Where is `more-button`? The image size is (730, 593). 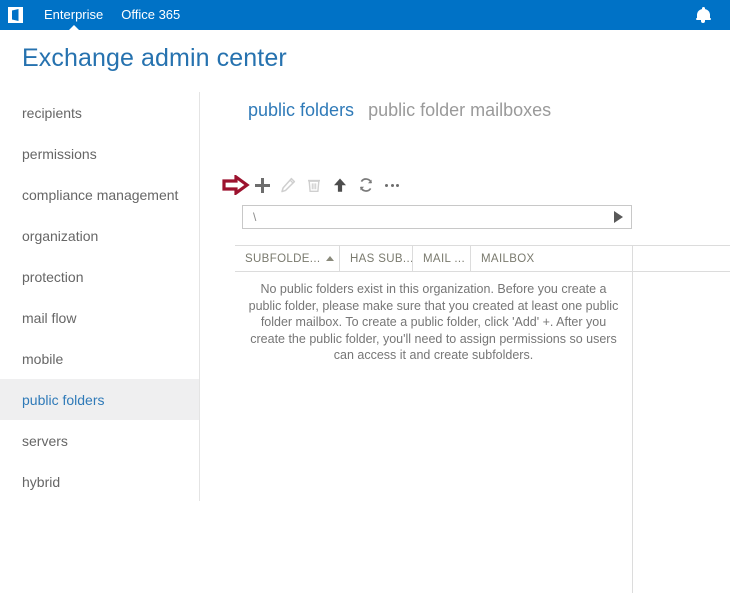
more-button is located at coordinates (392, 185).